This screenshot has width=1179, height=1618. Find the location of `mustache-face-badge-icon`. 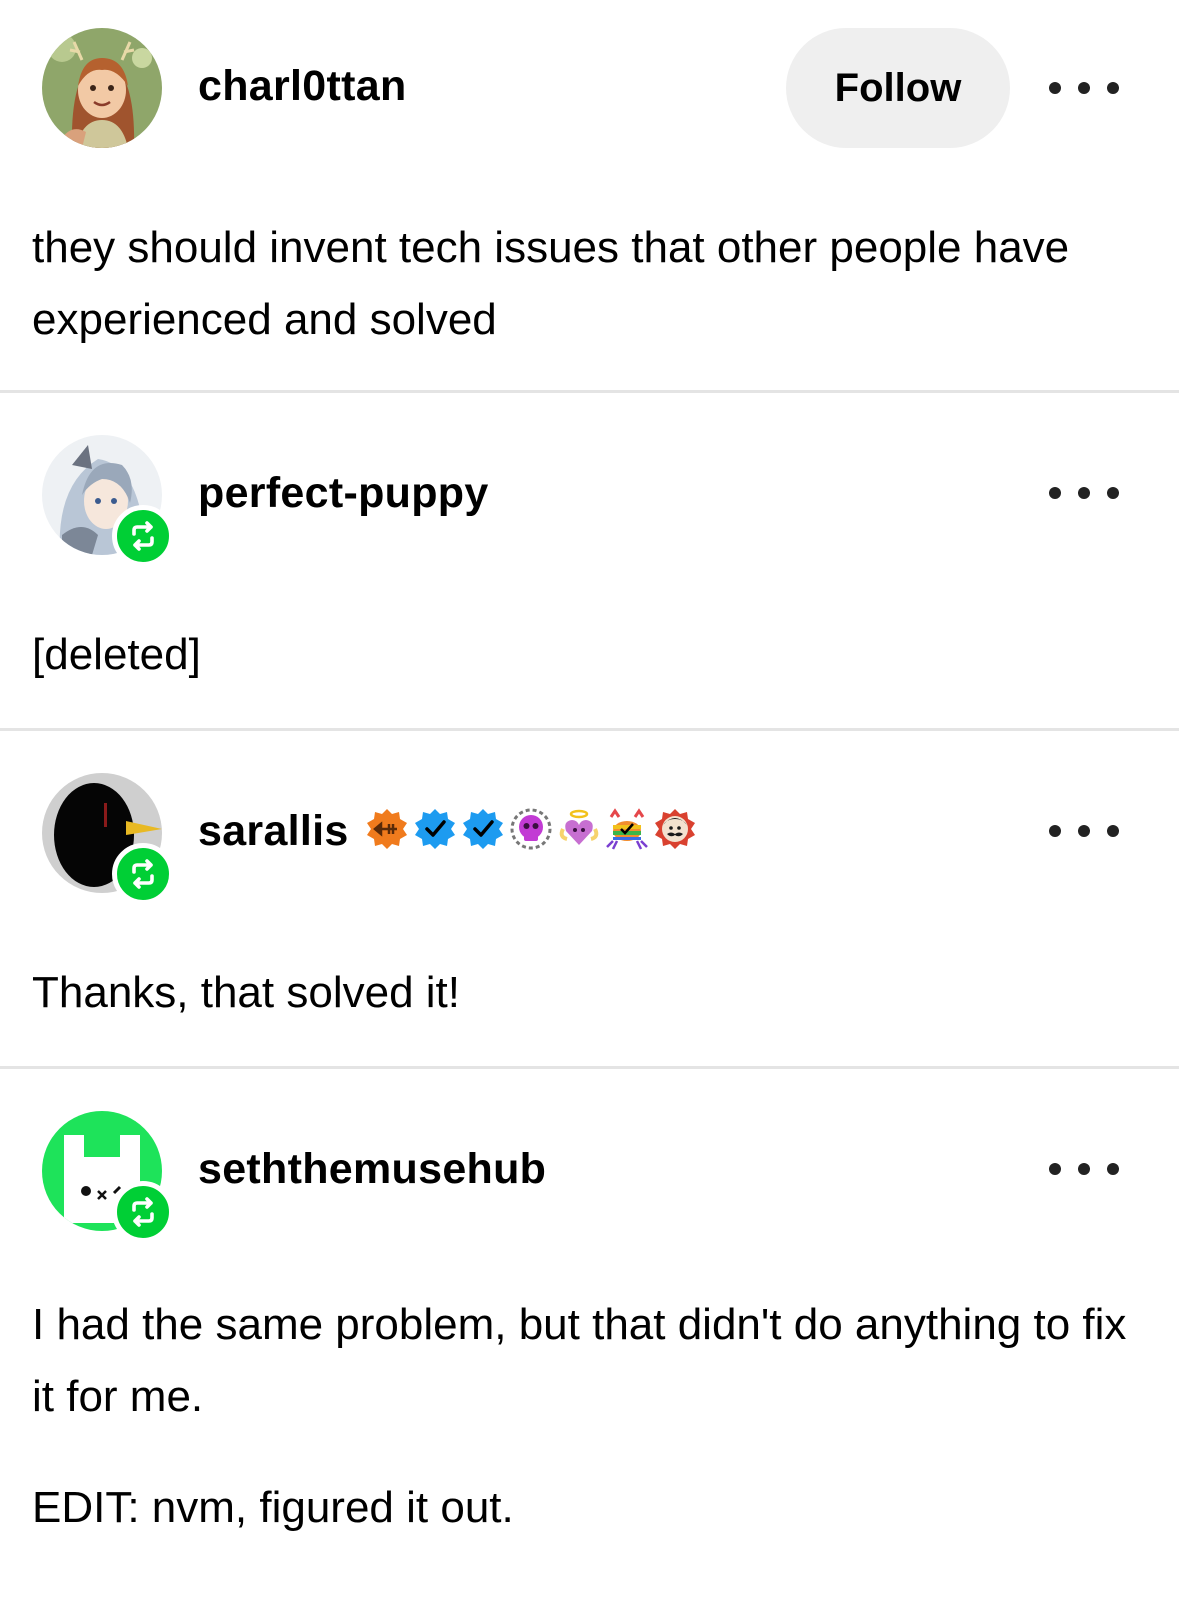

mustache-face-badge-icon is located at coordinates (675, 829).